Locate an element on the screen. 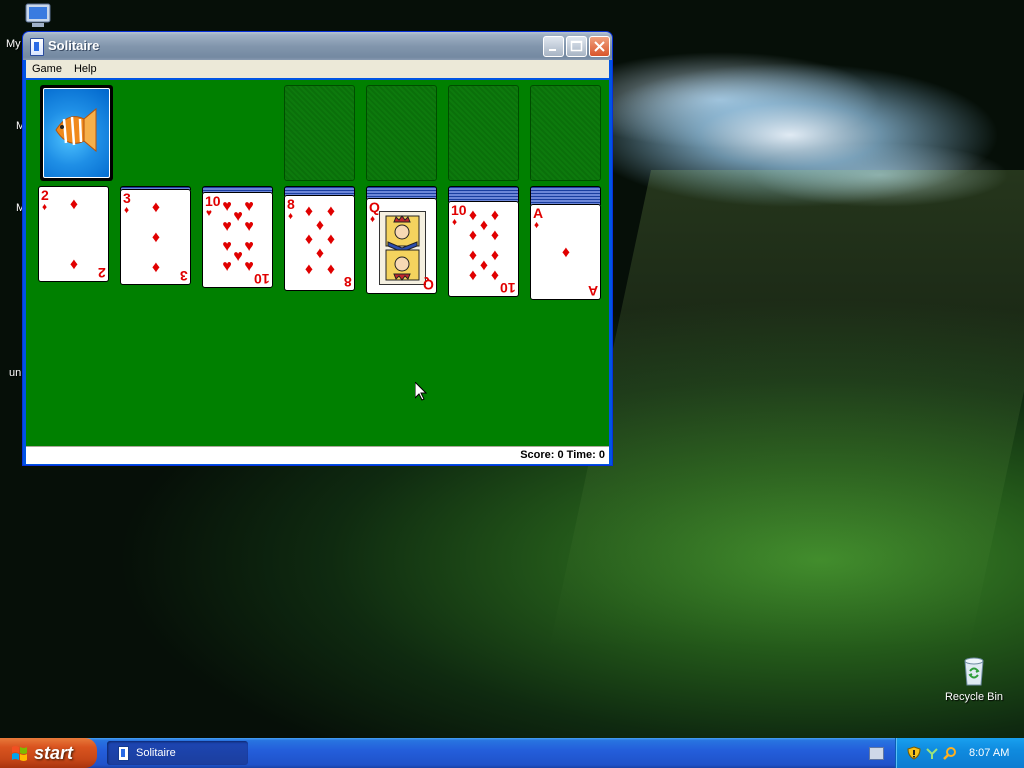  maximize-icon is located at coordinates (576, 46).